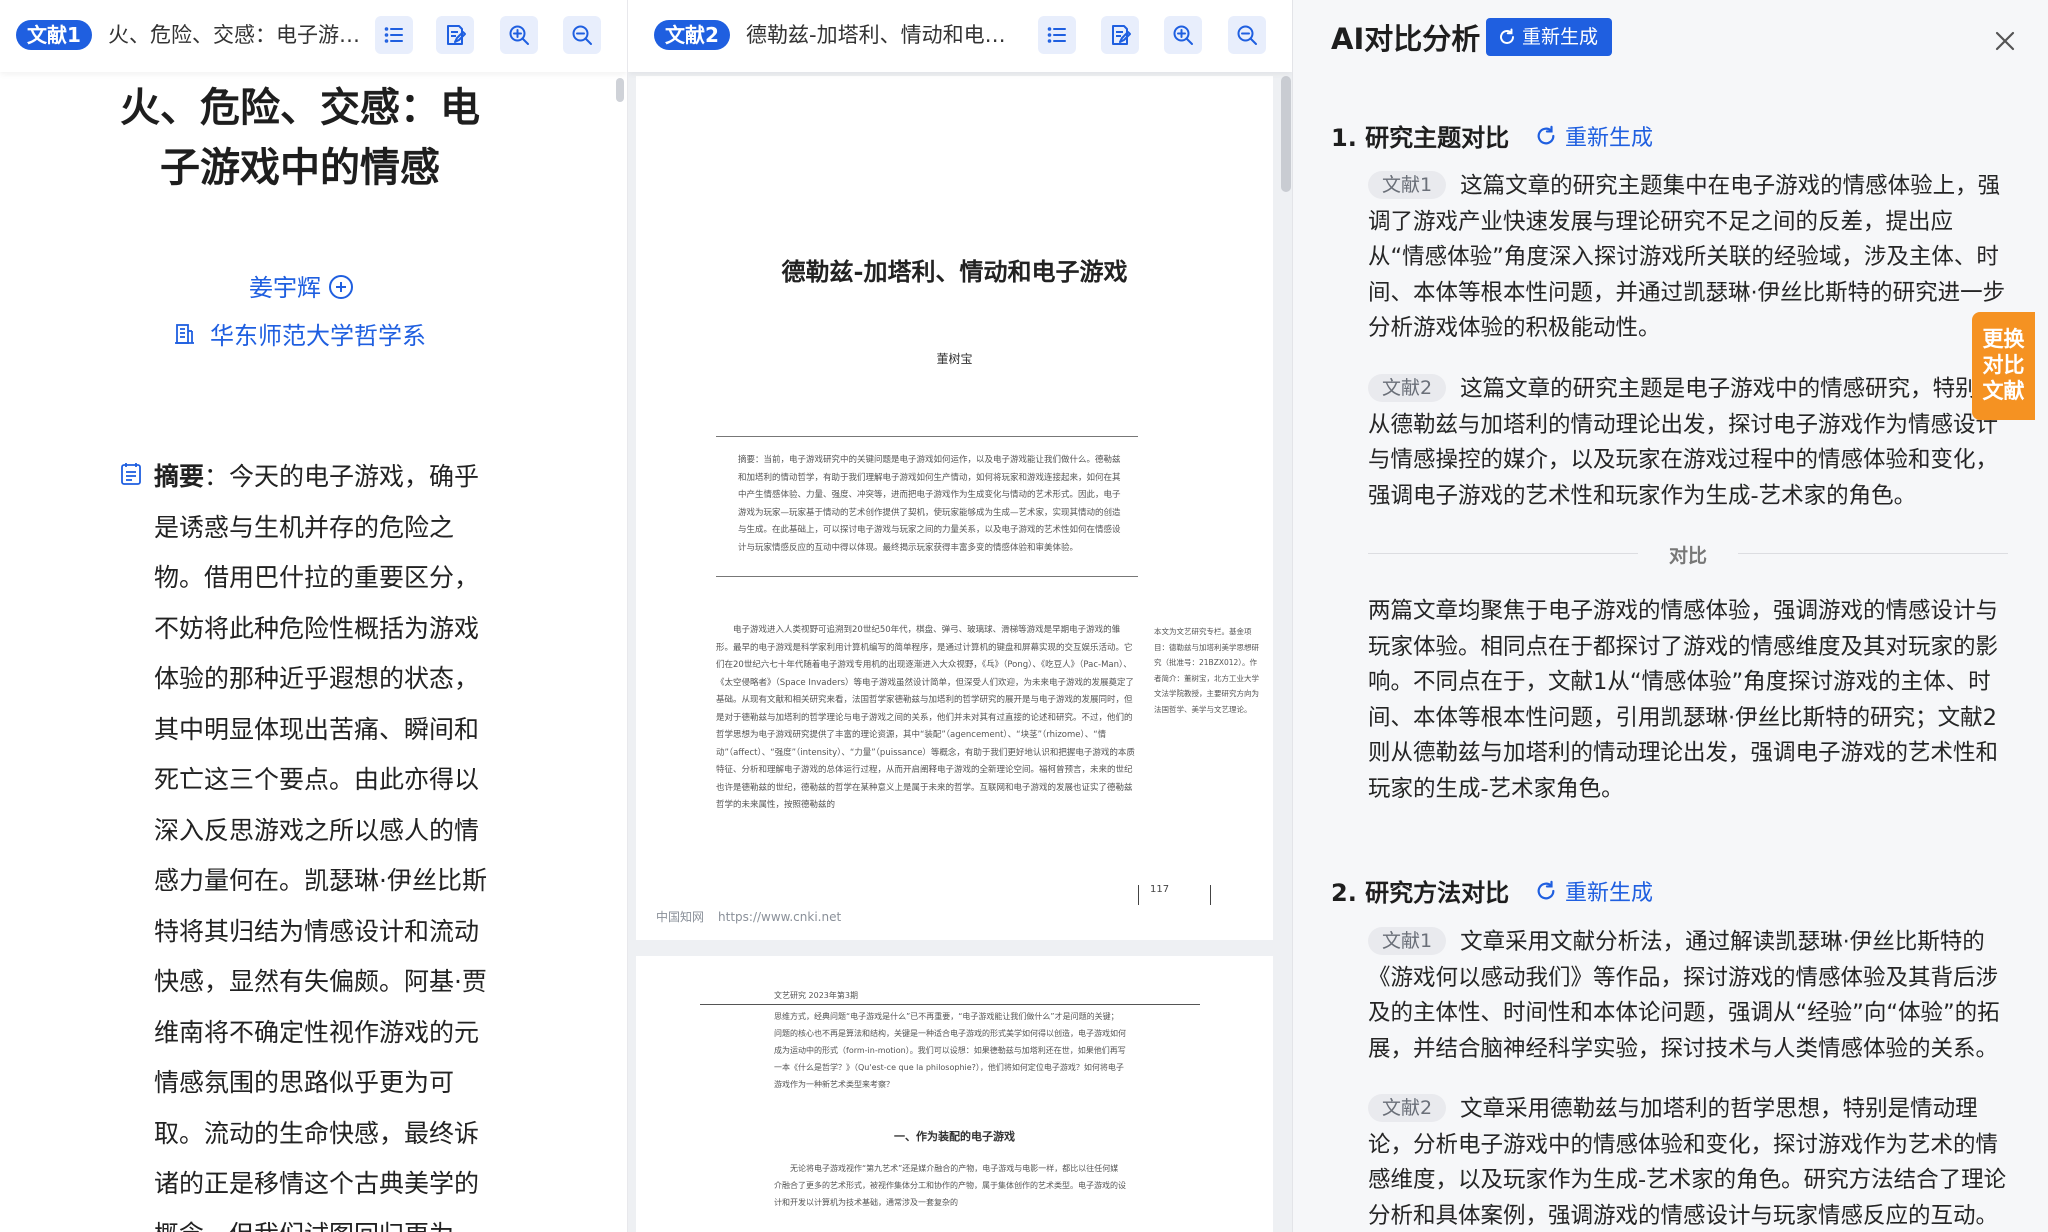  What do you see at coordinates (620, 90) in the screenshot?
I see `doc1-scrollbar` at bounding box center [620, 90].